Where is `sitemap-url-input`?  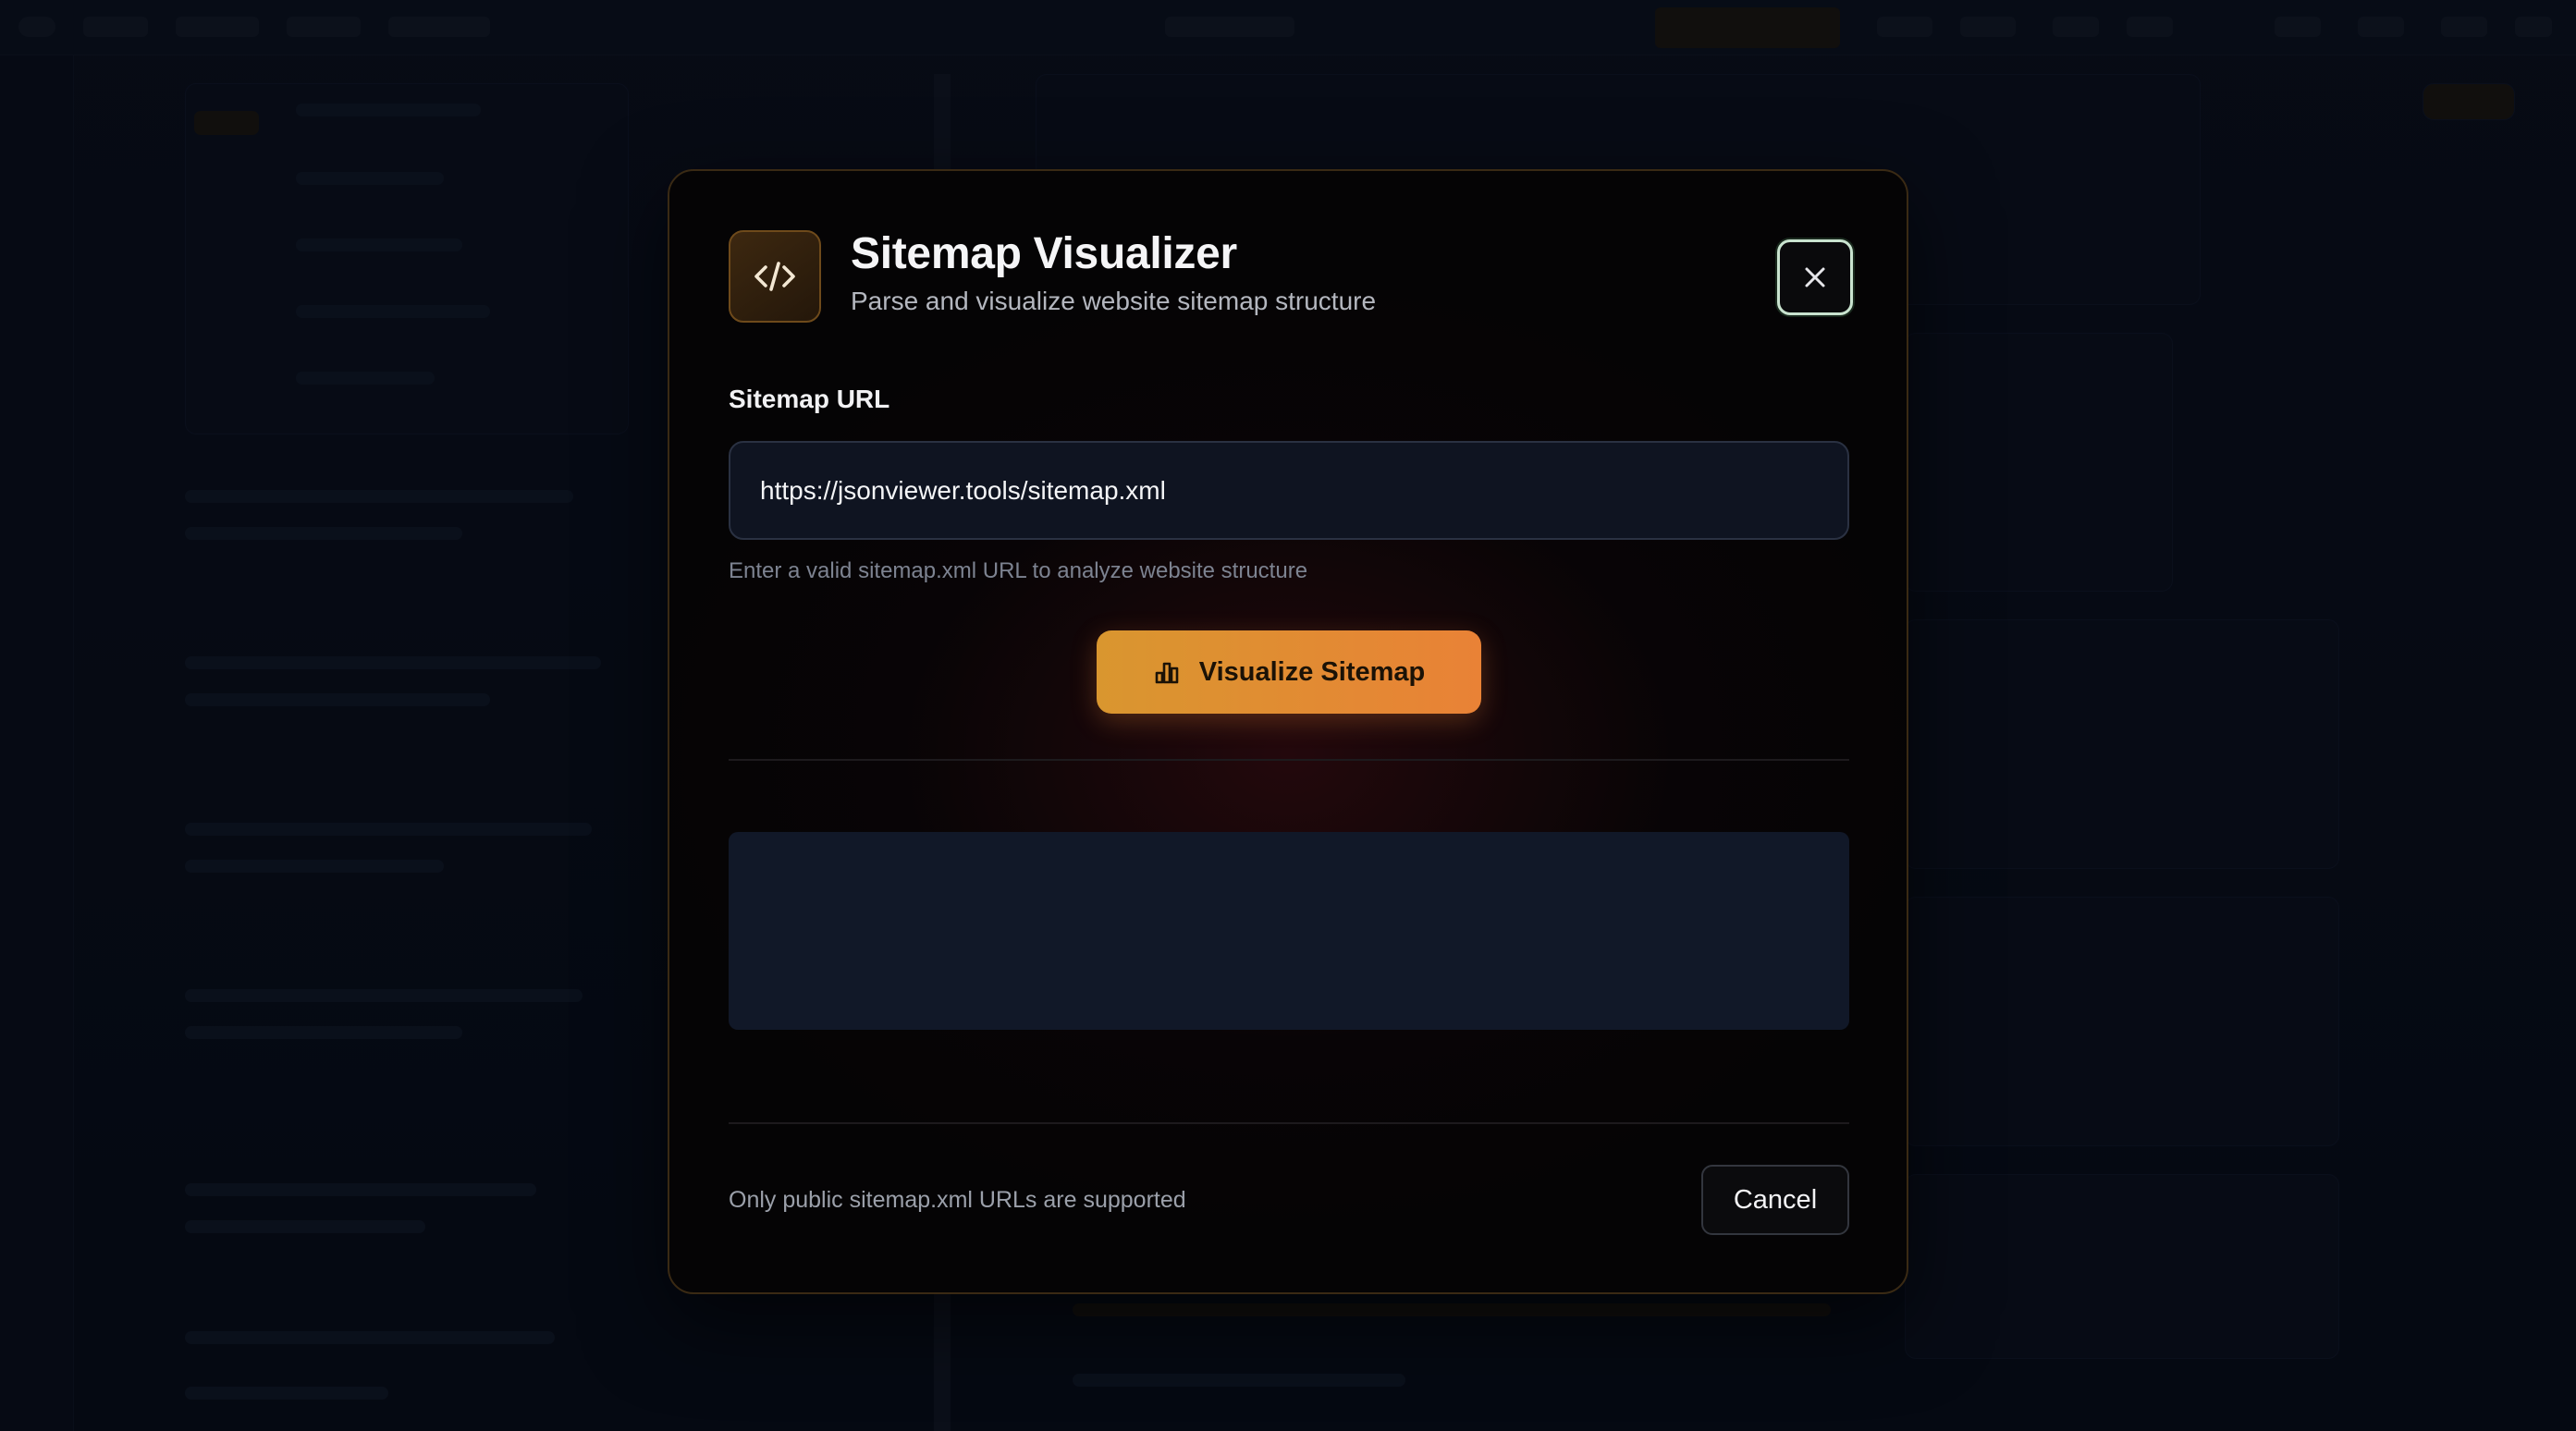
sitemap-url-input is located at coordinates (1289, 490).